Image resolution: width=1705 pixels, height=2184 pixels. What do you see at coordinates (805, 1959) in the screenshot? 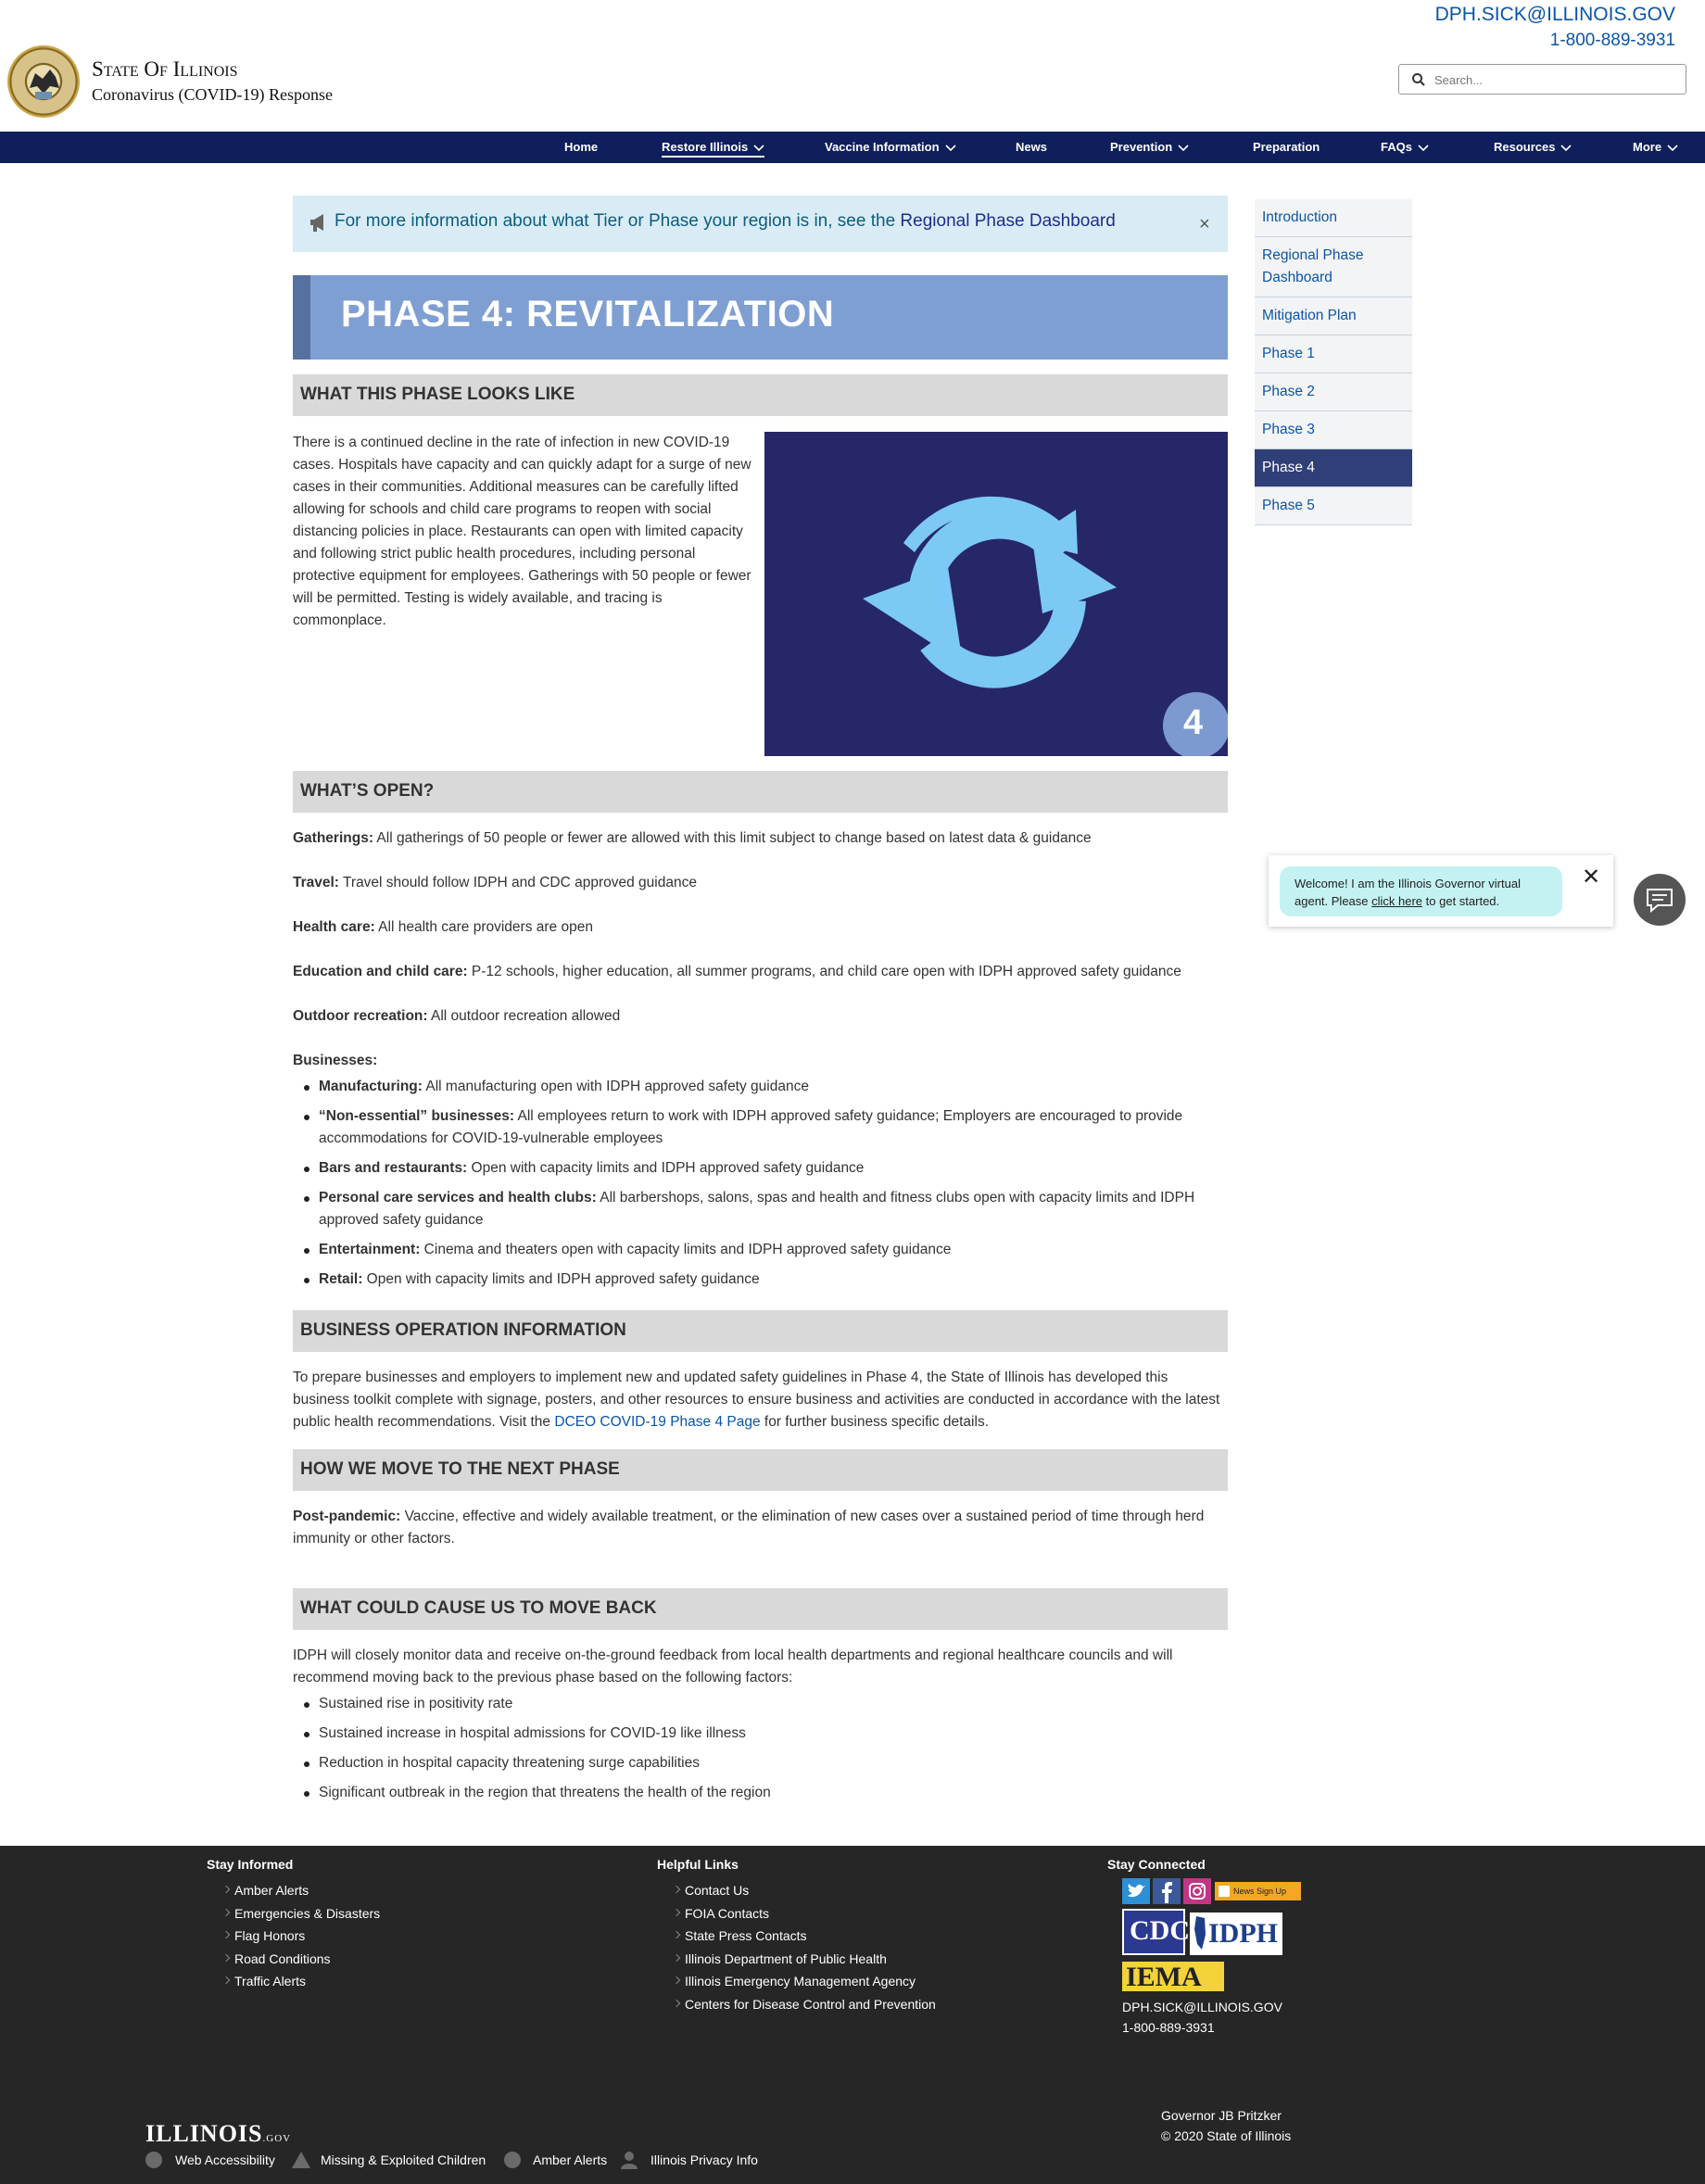
I see `footer-link-idph: Illinois Department of Public Health` at bounding box center [805, 1959].